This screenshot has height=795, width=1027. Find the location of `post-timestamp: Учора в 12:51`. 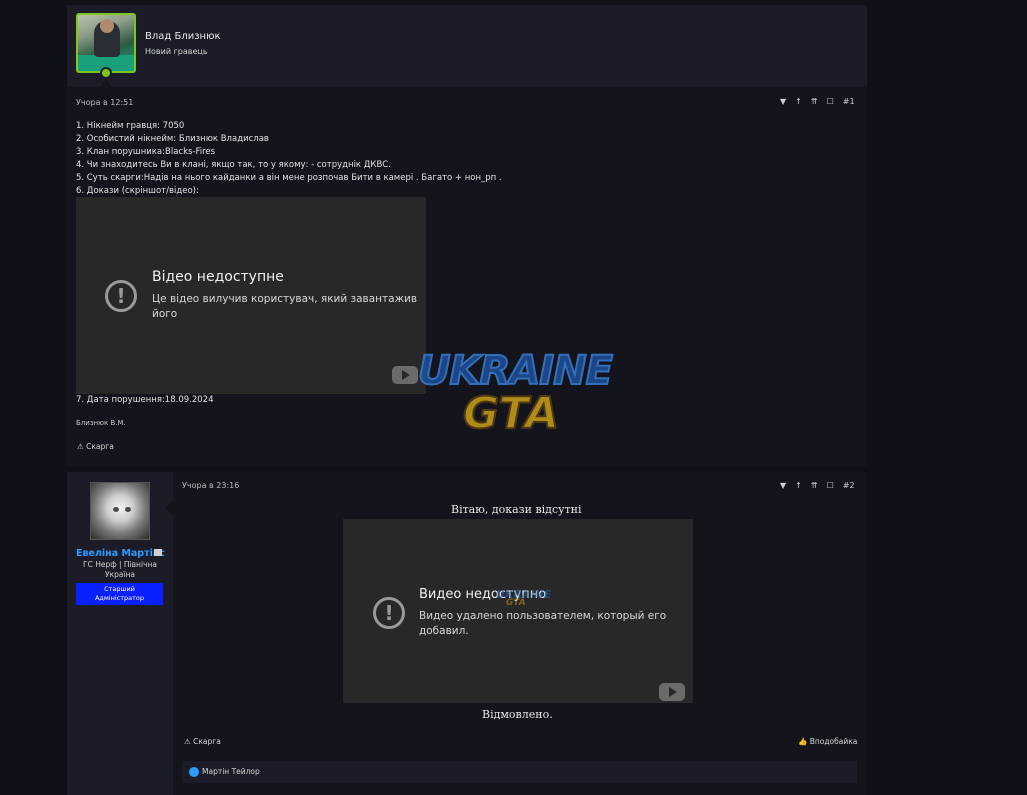

post-timestamp: Учора в 12:51 is located at coordinates (104, 102).